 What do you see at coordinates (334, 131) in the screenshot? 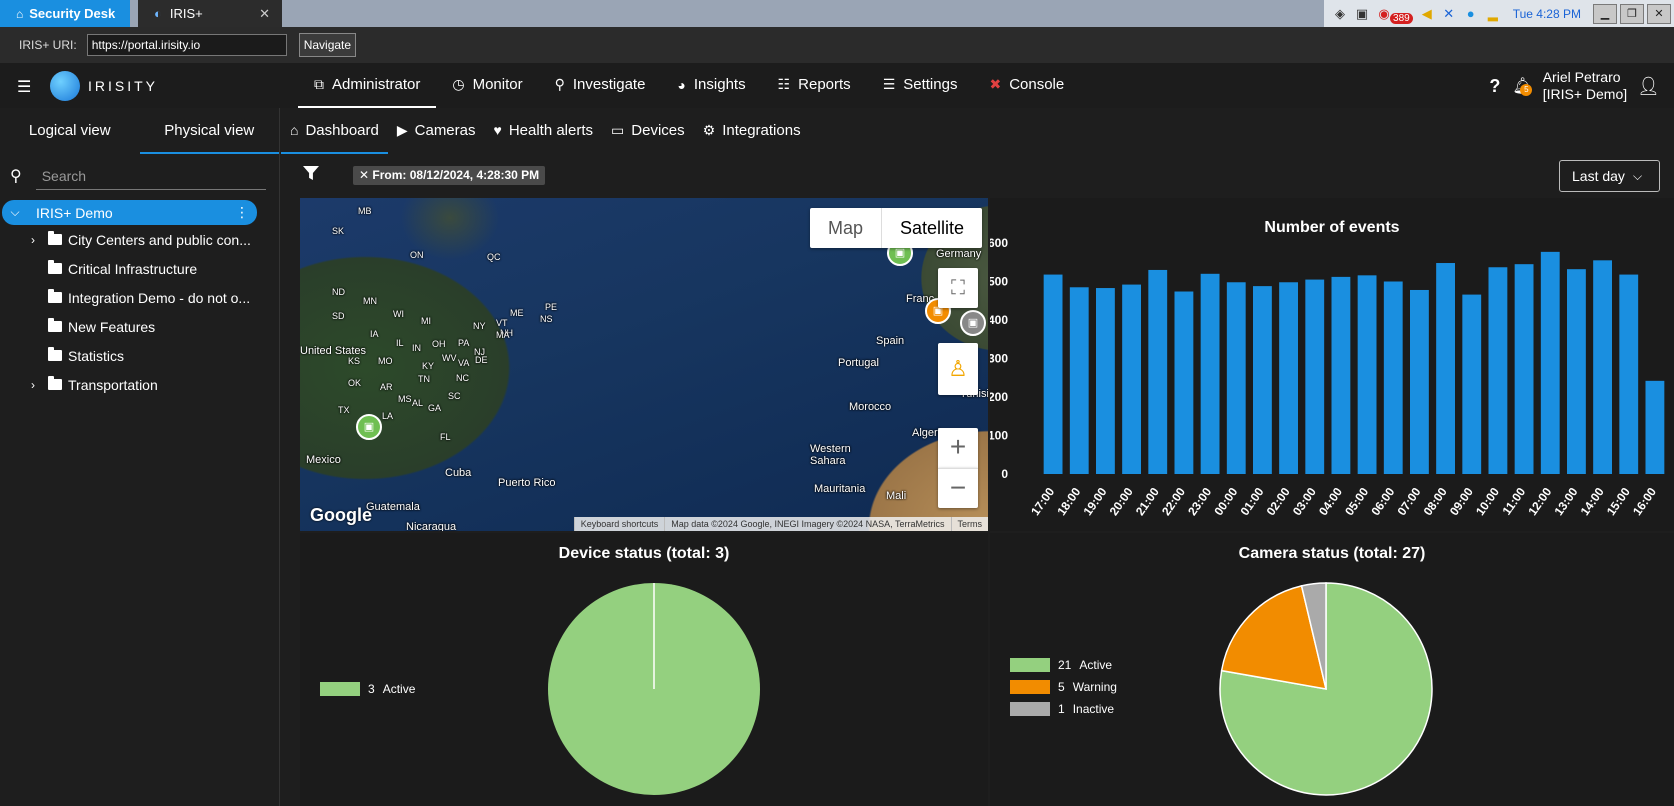
I see `subtab-dashboard: ⌂ Dashboard` at bounding box center [334, 131].